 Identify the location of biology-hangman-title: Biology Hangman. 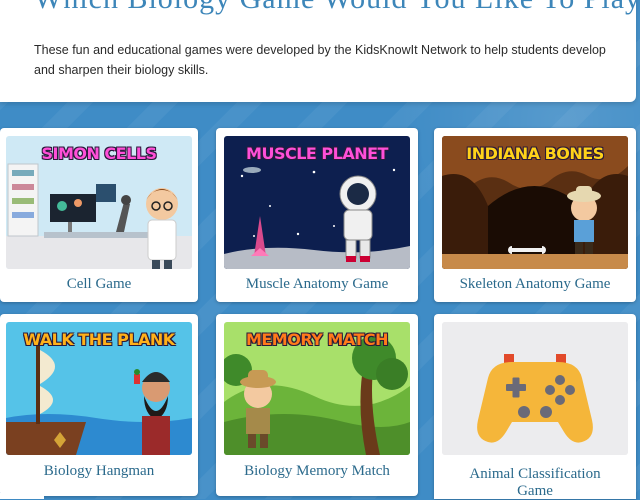
(99, 471).